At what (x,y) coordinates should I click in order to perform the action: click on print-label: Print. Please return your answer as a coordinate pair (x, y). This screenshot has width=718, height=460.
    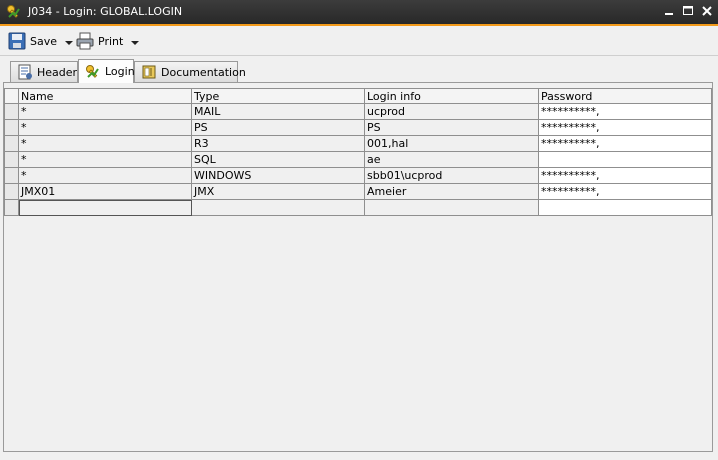
    Looking at the image, I should click on (111, 41).